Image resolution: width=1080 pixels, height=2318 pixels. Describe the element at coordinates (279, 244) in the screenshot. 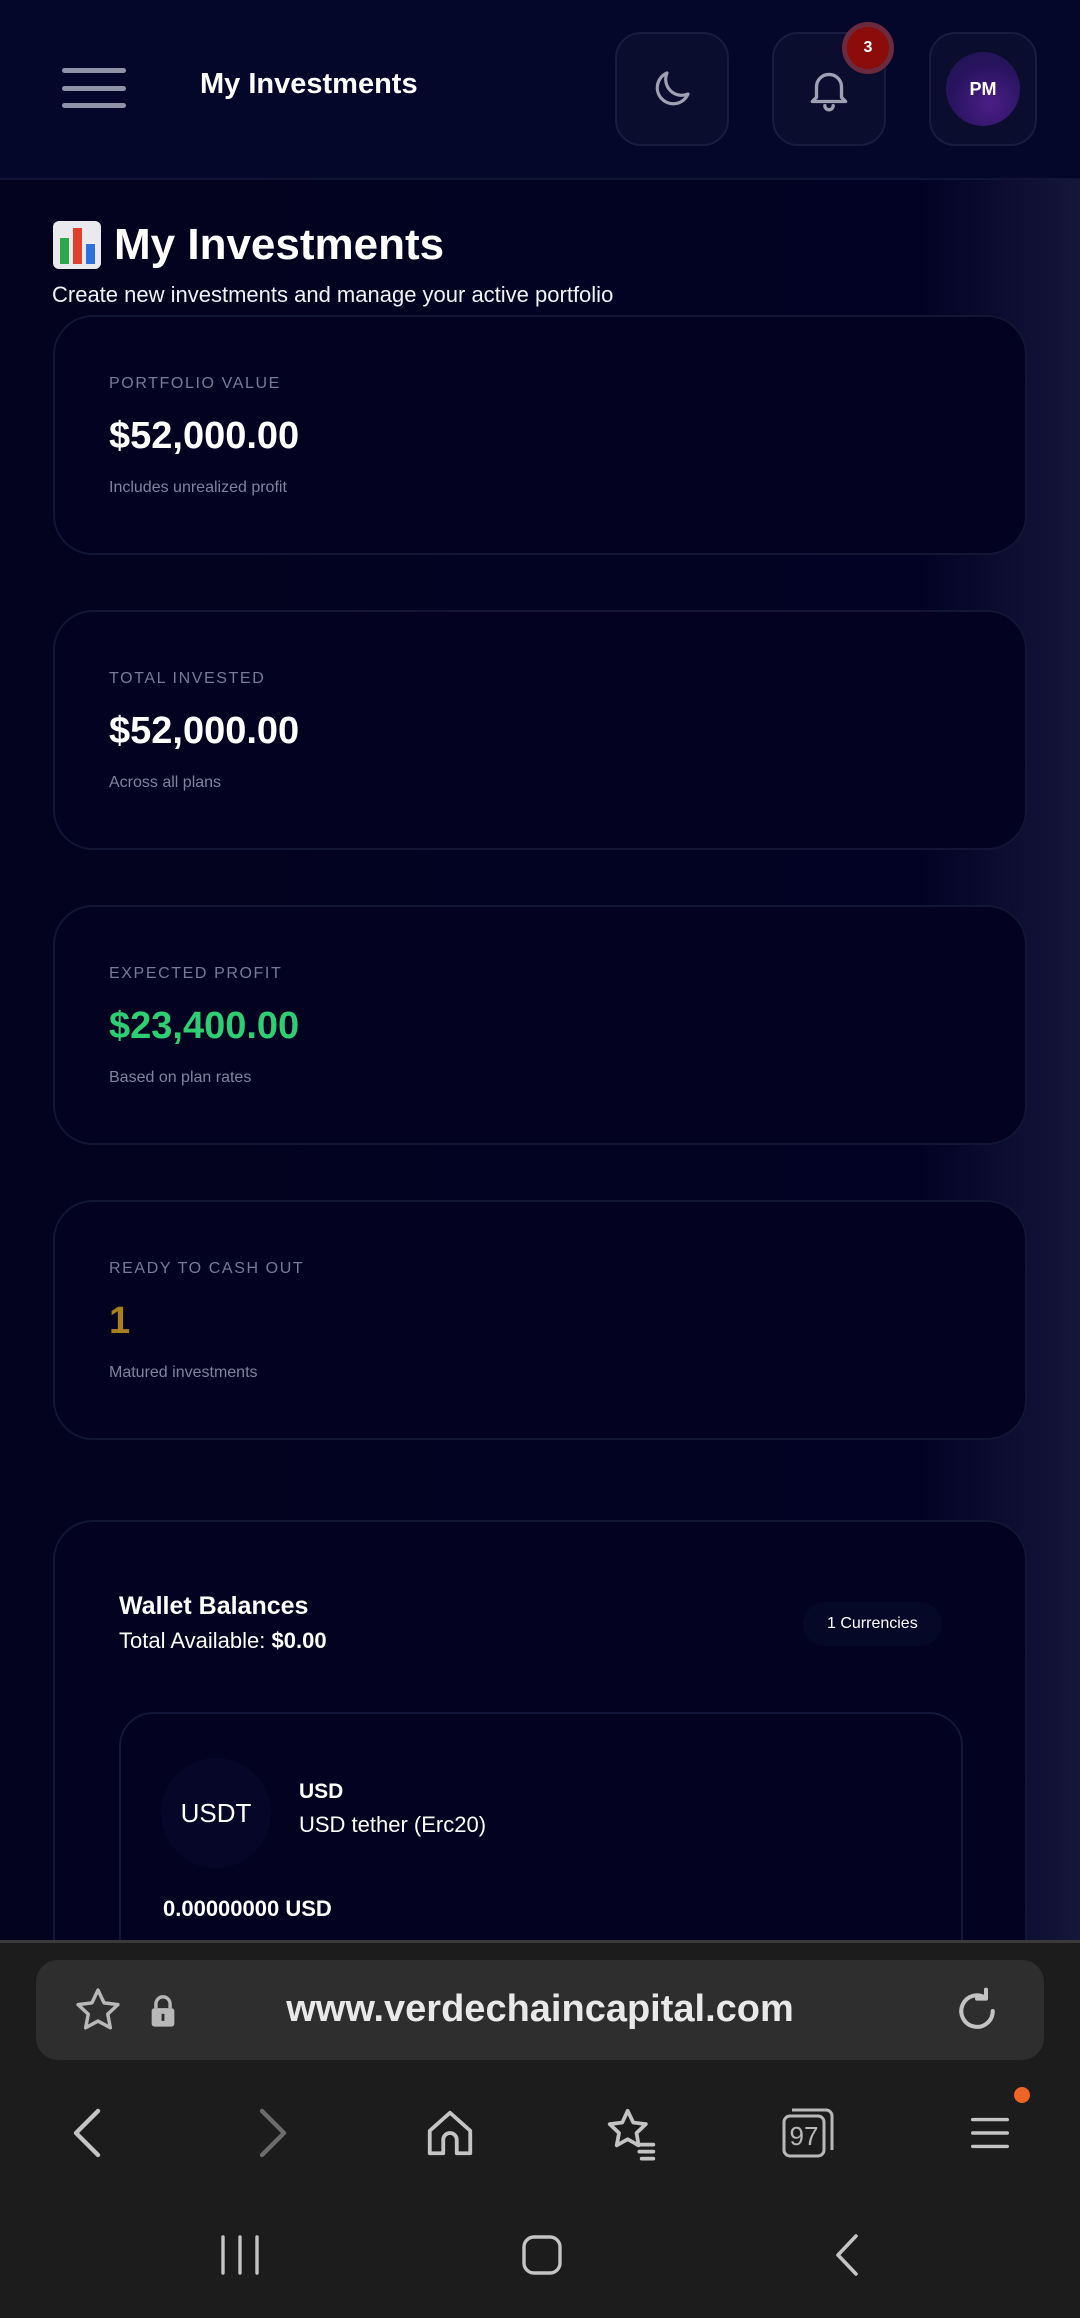

I see `page-title-text: My Investments` at that location.